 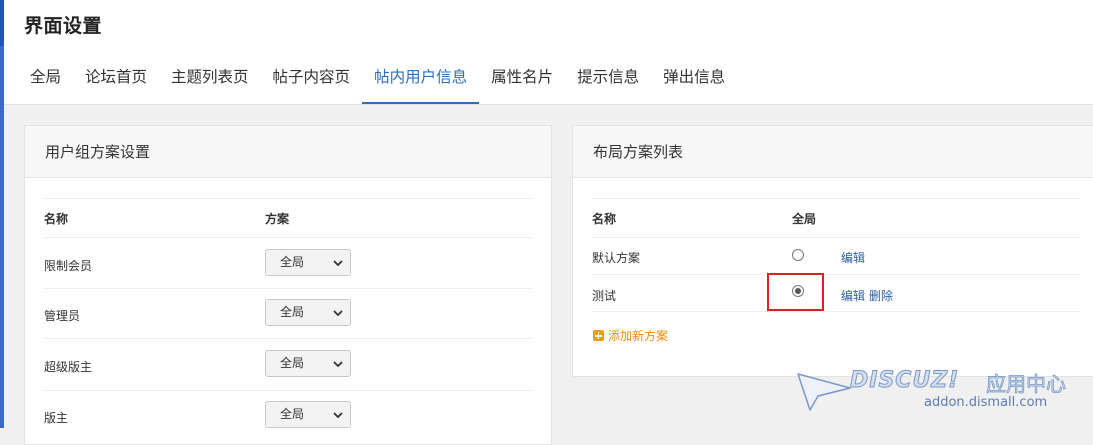 I want to click on column-header-scheme: 方案, so click(x=277, y=219).